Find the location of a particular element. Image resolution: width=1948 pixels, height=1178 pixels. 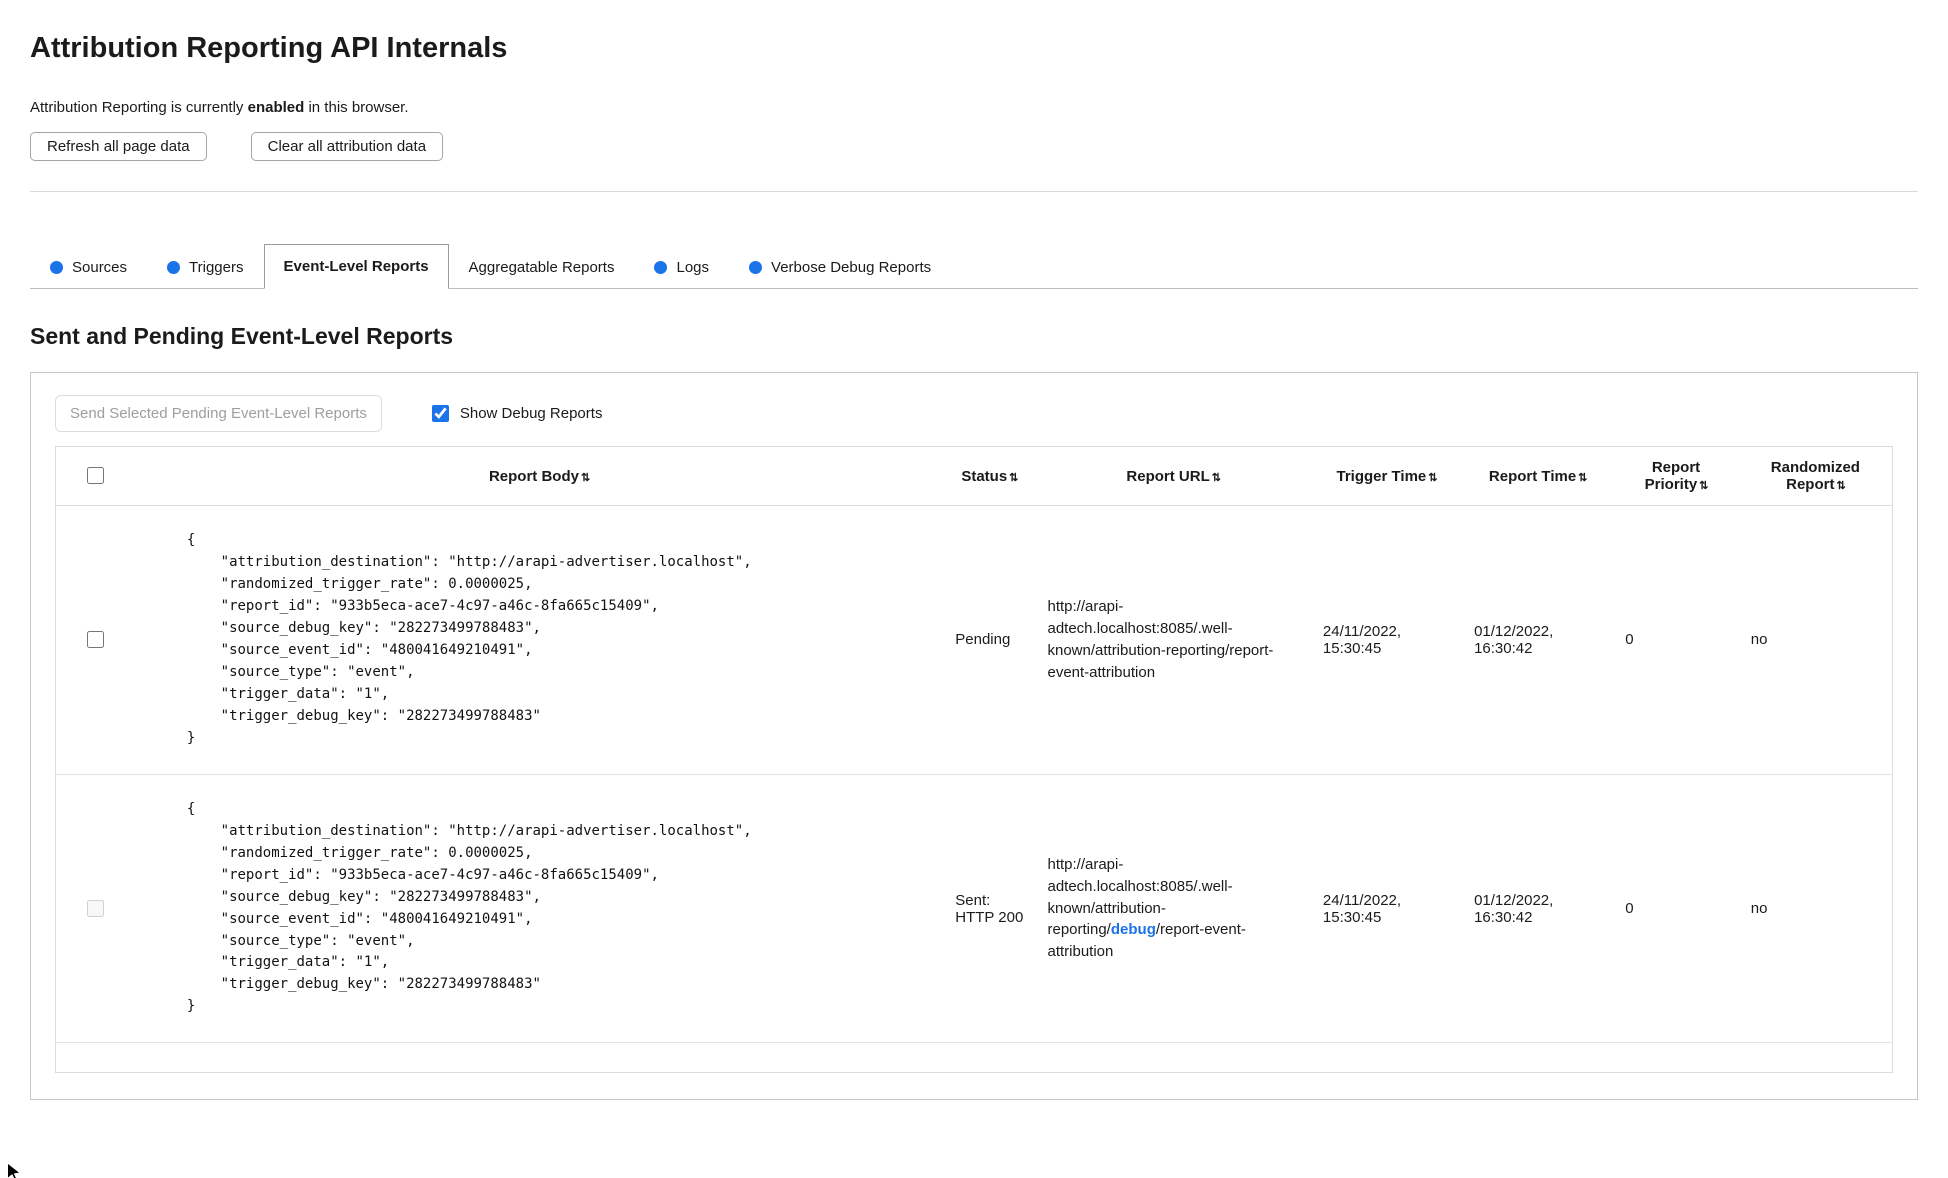

debug-path-segment: debug is located at coordinates (1133, 930).